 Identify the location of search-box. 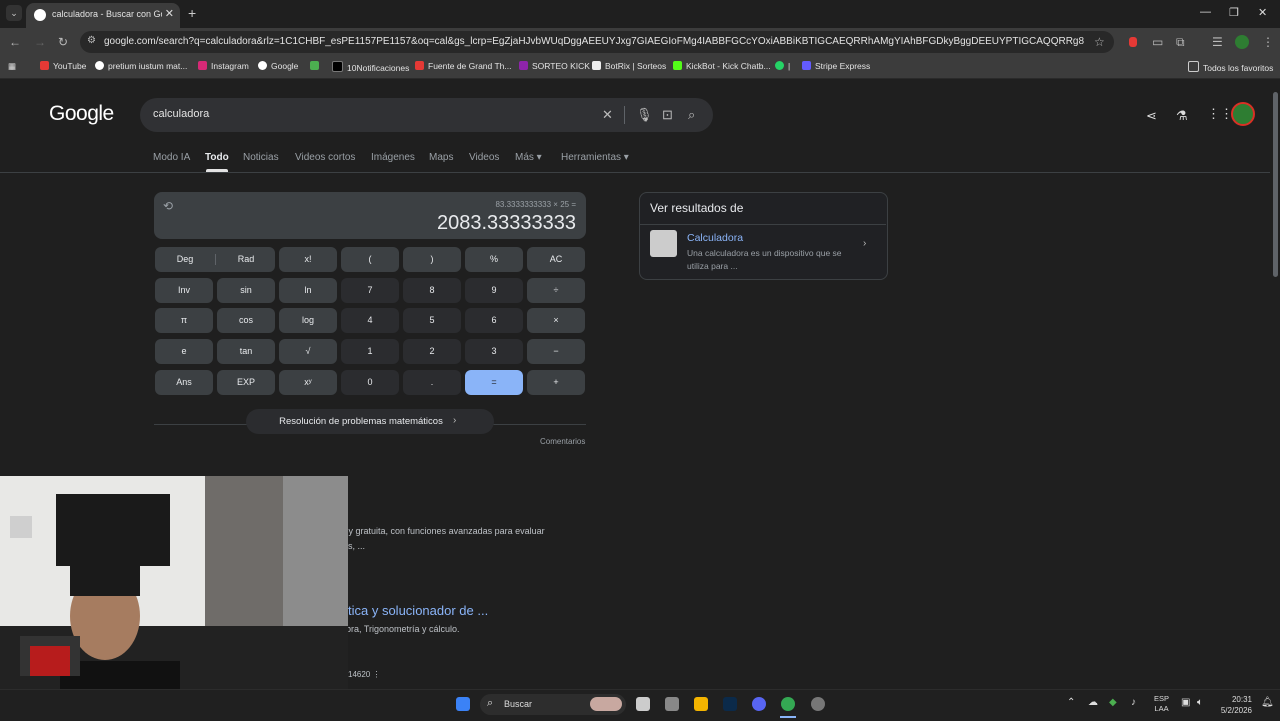
(426, 115).